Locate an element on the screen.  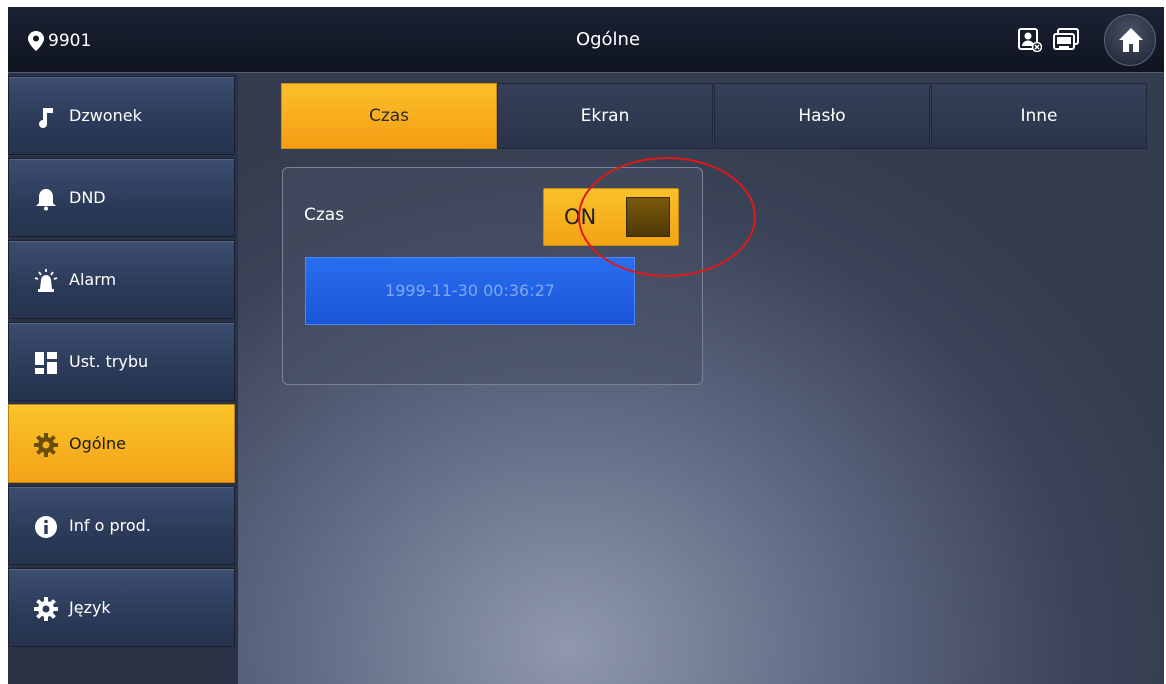
sidebar-item-label: DND is located at coordinates (87, 197).